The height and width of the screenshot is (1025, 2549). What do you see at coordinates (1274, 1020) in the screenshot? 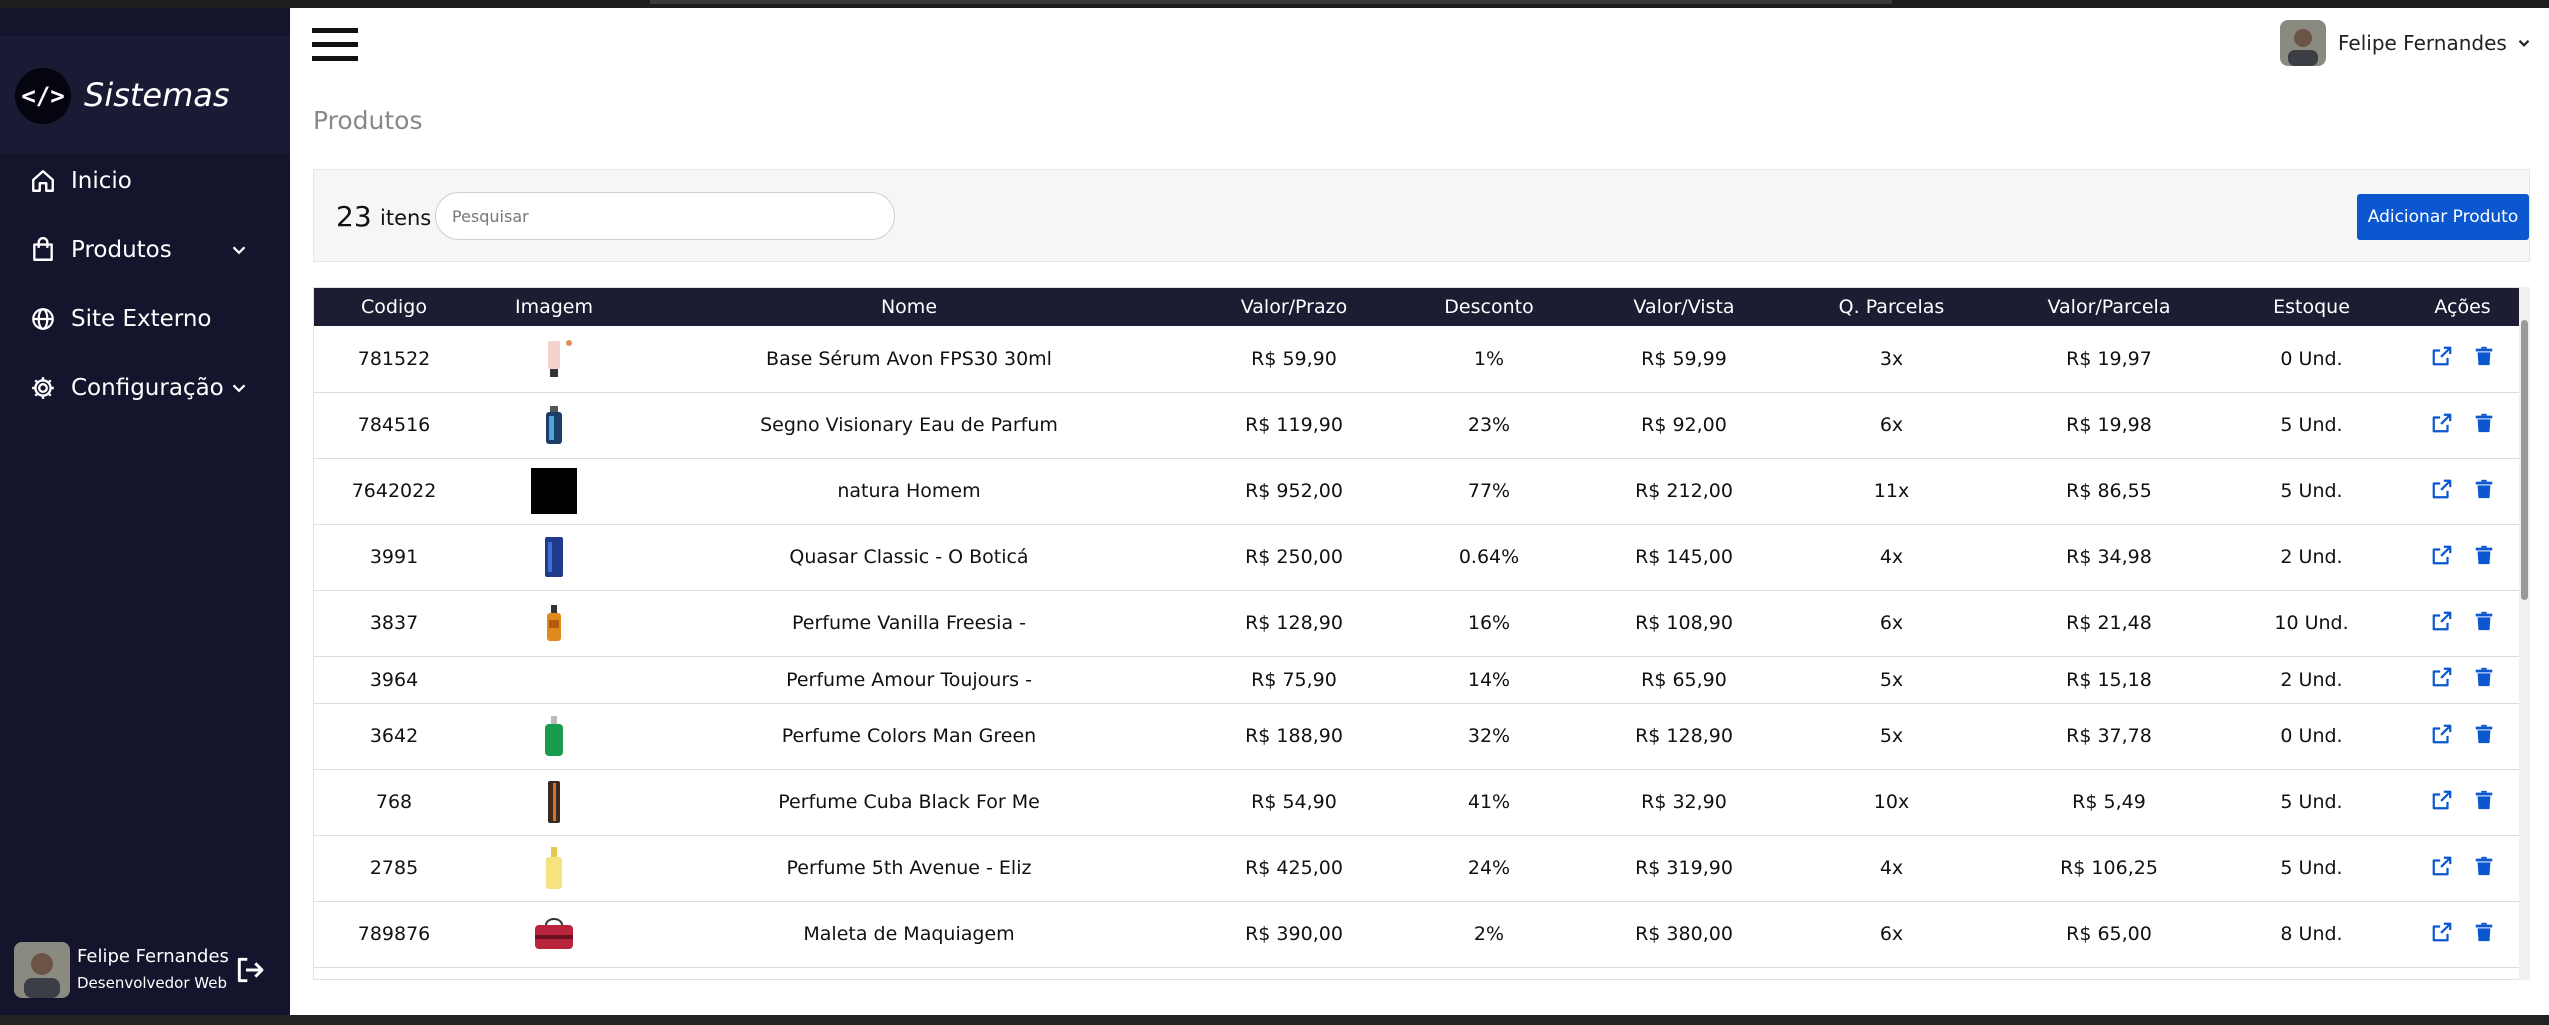
I see `taskbar` at bounding box center [1274, 1020].